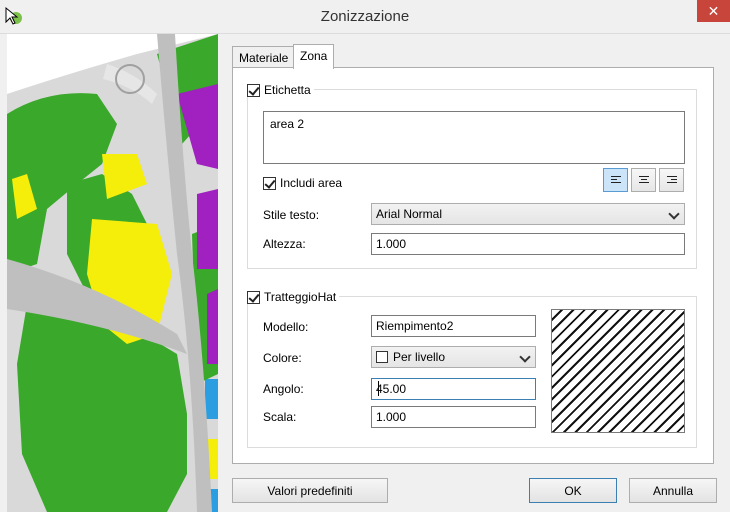 This screenshot has width=730, height=512. I want to click on ok-button: OK, so click(573, 490).